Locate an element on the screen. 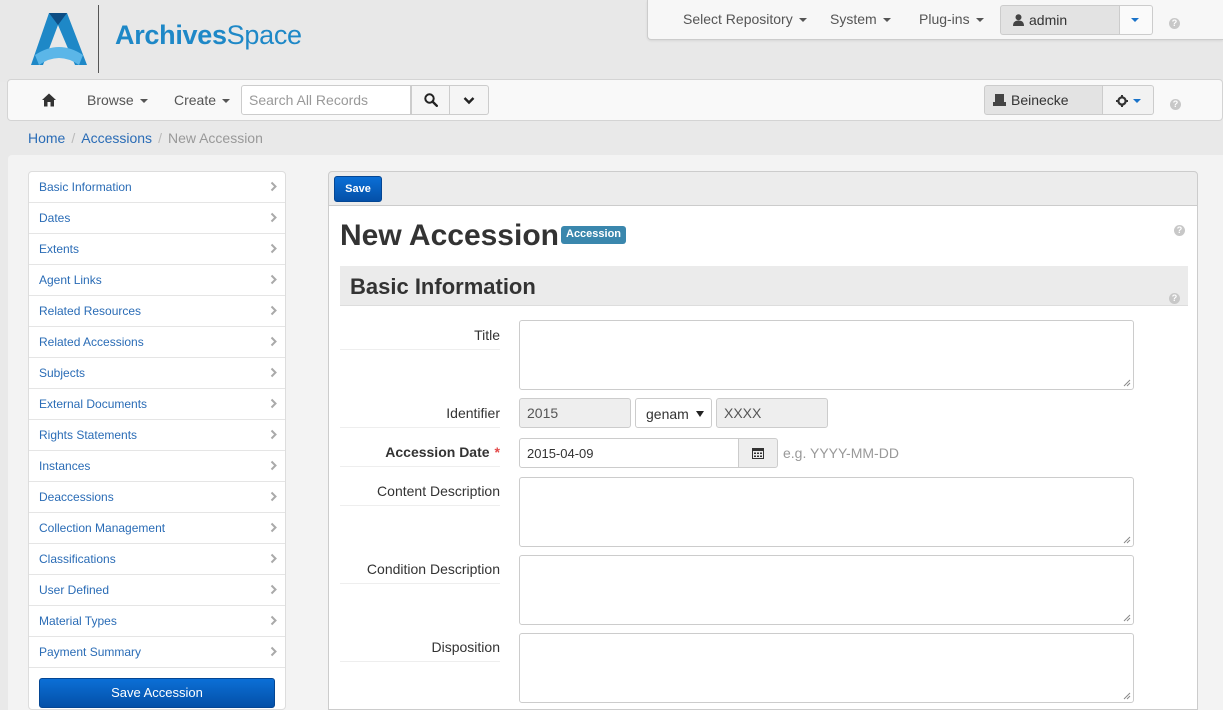 This screenshot has width=1223, height=710. search-icon is located at coordinates (431, 100).